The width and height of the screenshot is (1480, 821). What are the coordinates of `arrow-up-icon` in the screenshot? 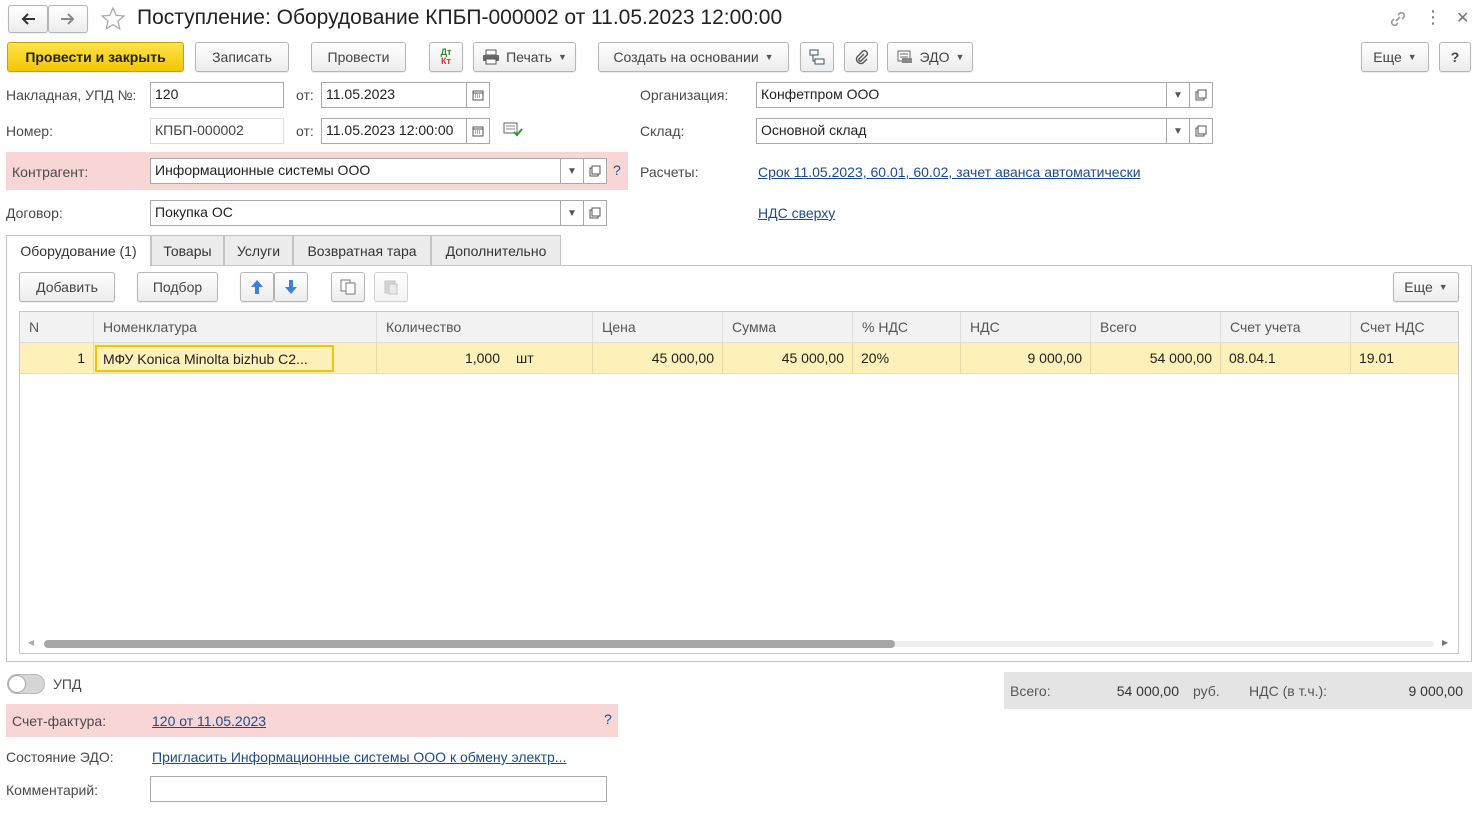 It's located at (257, 287).